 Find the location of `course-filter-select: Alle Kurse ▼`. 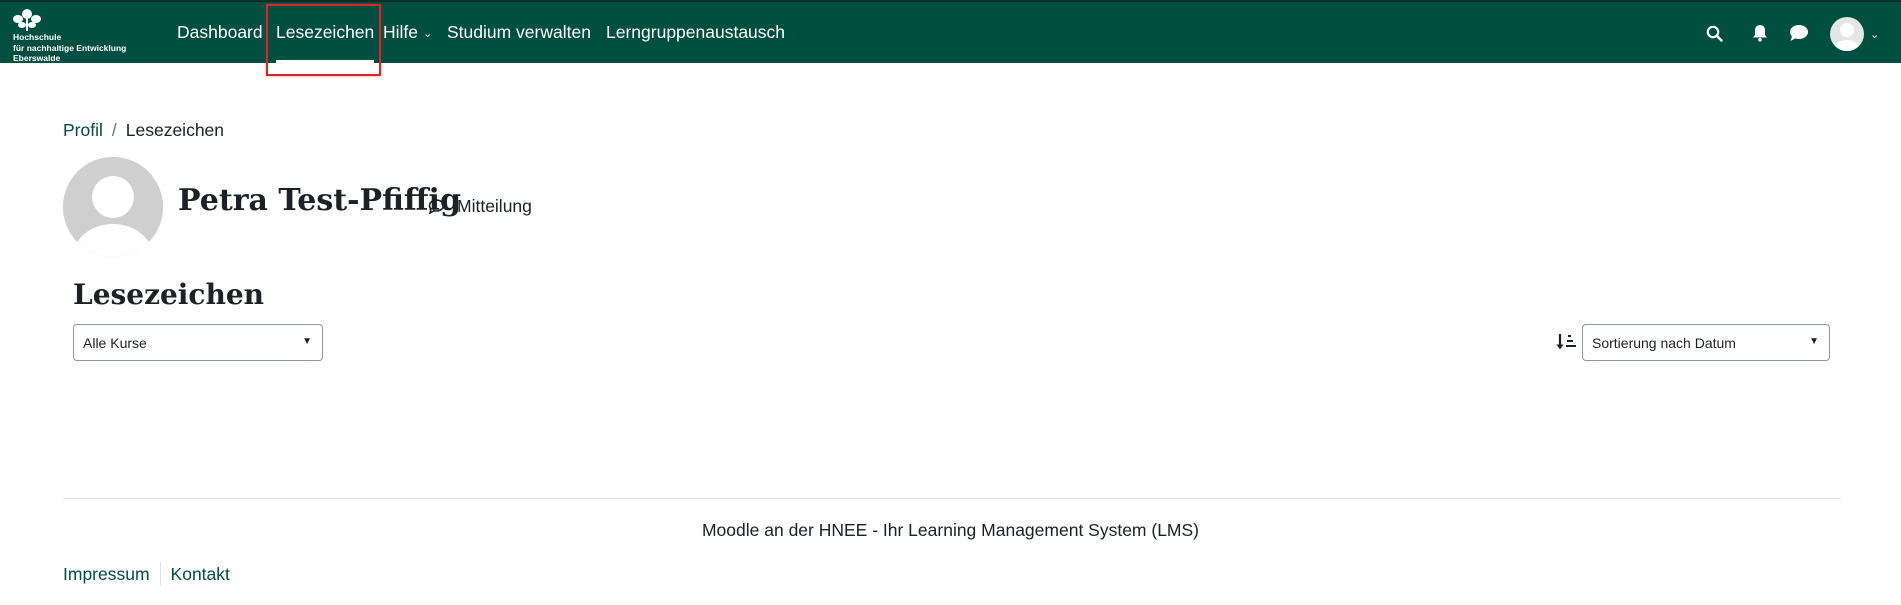

course-filter-select: Alle Kurse ▼ is located at coordinates (198, 342).